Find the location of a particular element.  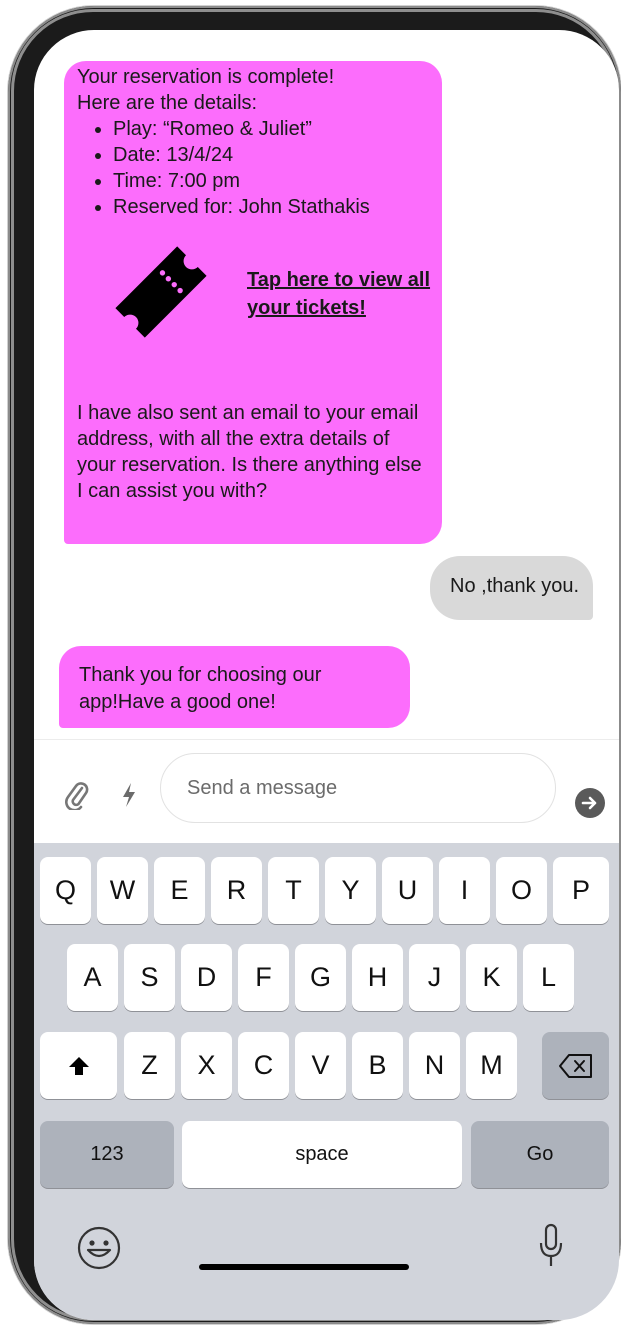

user-message: No ,thank you. is located at coordinates (511, 588).